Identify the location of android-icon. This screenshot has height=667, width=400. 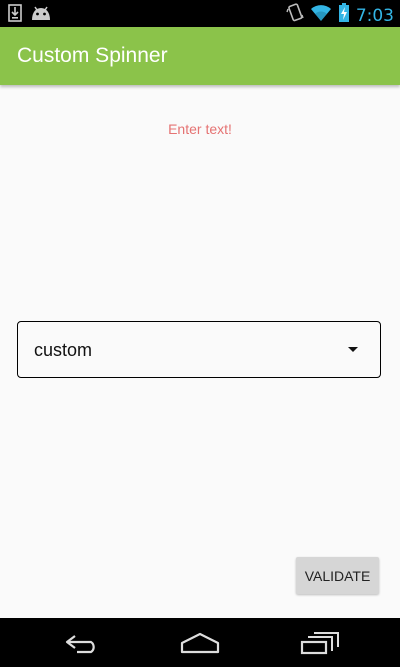
(41, 15).